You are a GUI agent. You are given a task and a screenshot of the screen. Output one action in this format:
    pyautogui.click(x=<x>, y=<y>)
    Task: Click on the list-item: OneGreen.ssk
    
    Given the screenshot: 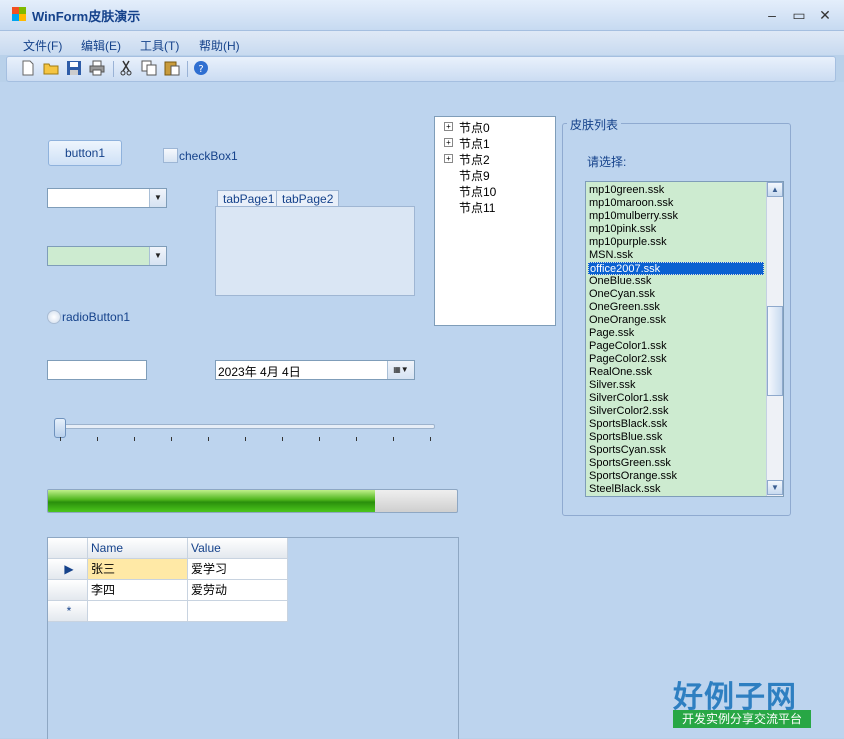 What is the action you would take?
    pyautogui.click(x=676, y=307)
    